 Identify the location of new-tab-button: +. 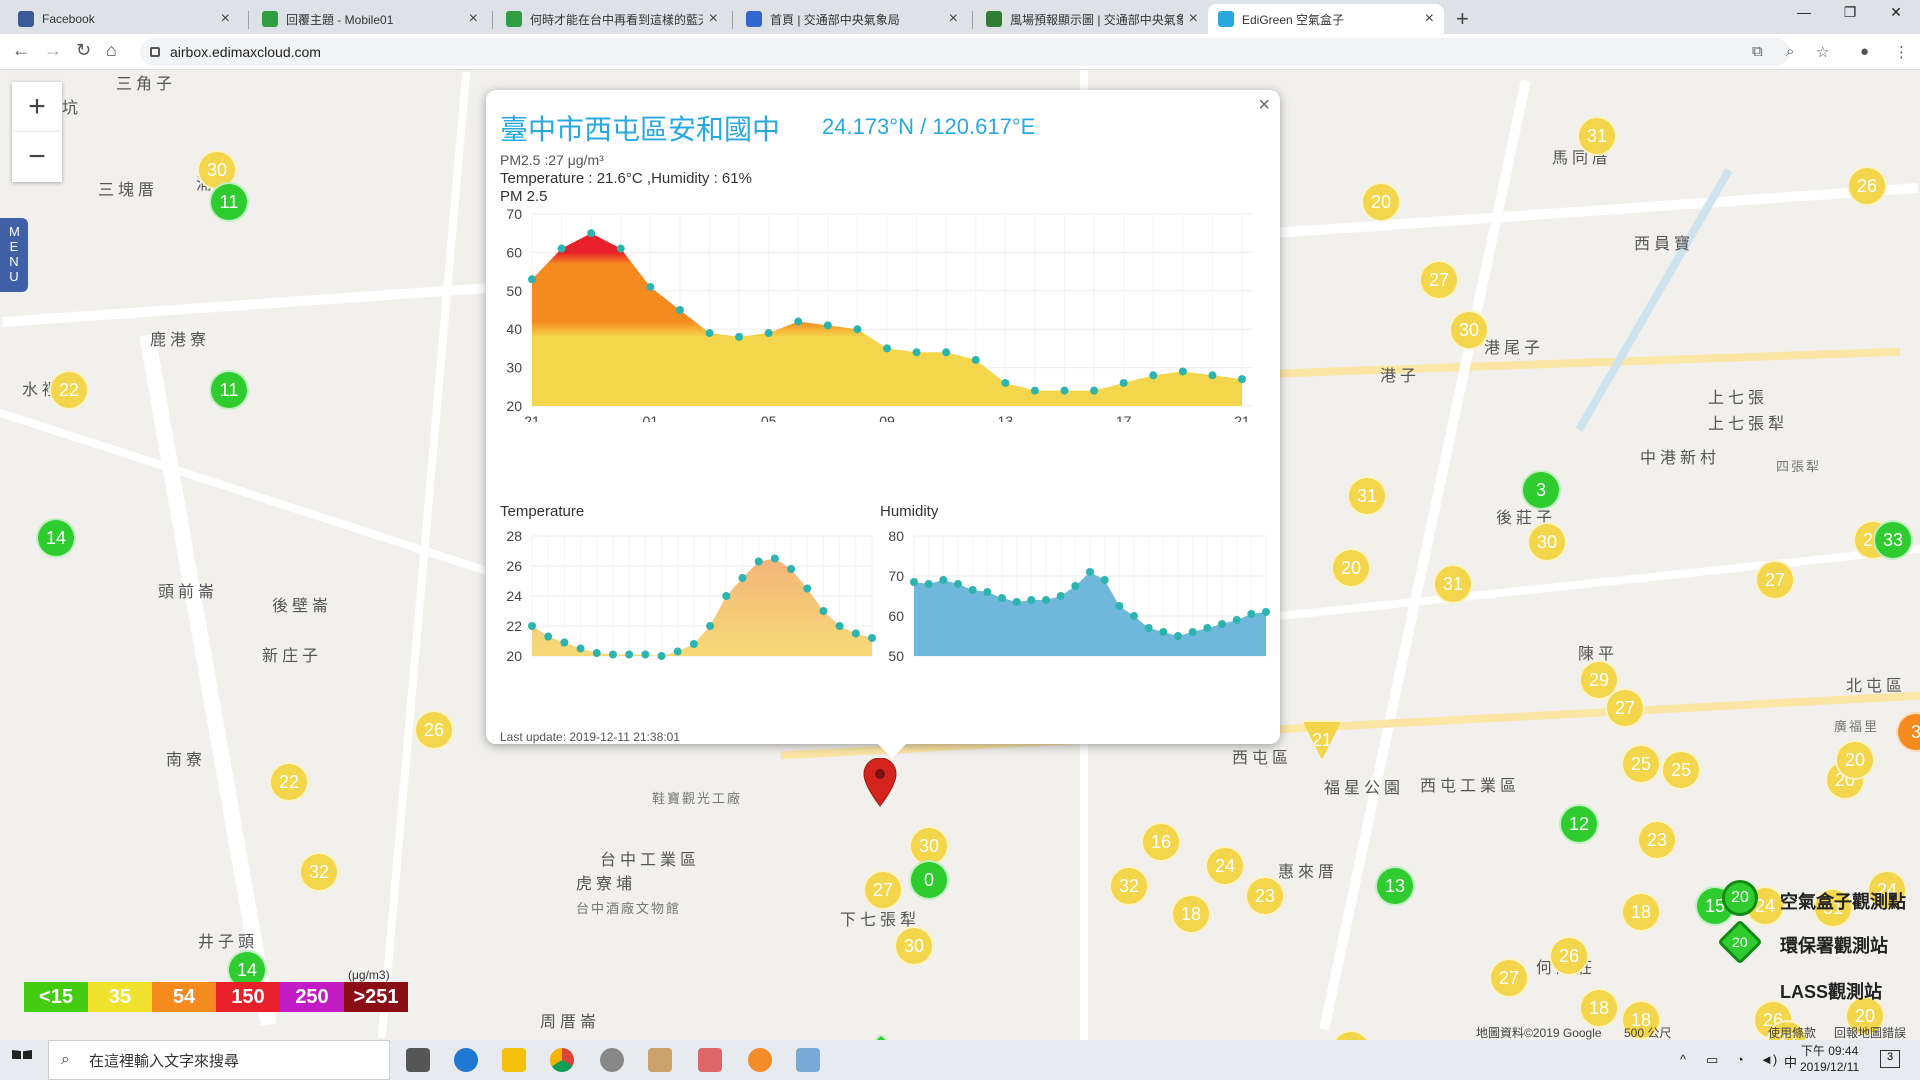
(1462, 19).